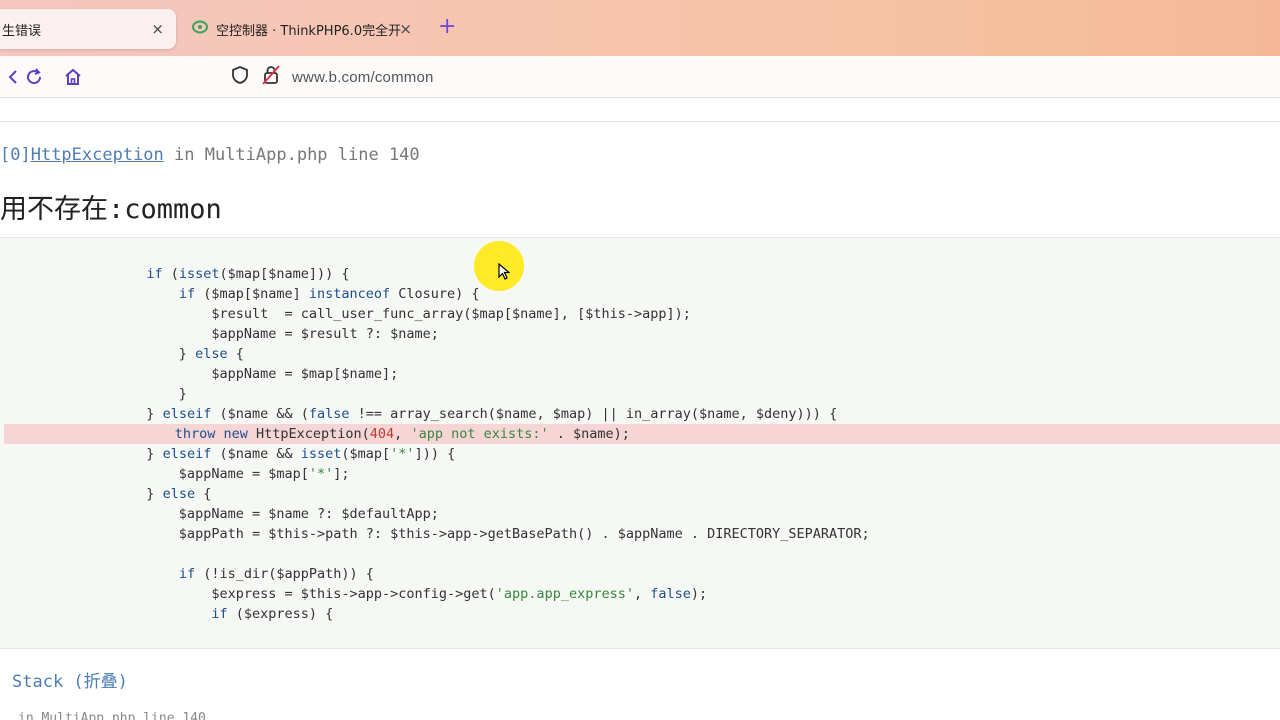 Image resolution: width=1280 pixels, height=720 pixels. Describe the element at coordinates (34, 77) in the screenshot. I see `reload-icon` at that location.